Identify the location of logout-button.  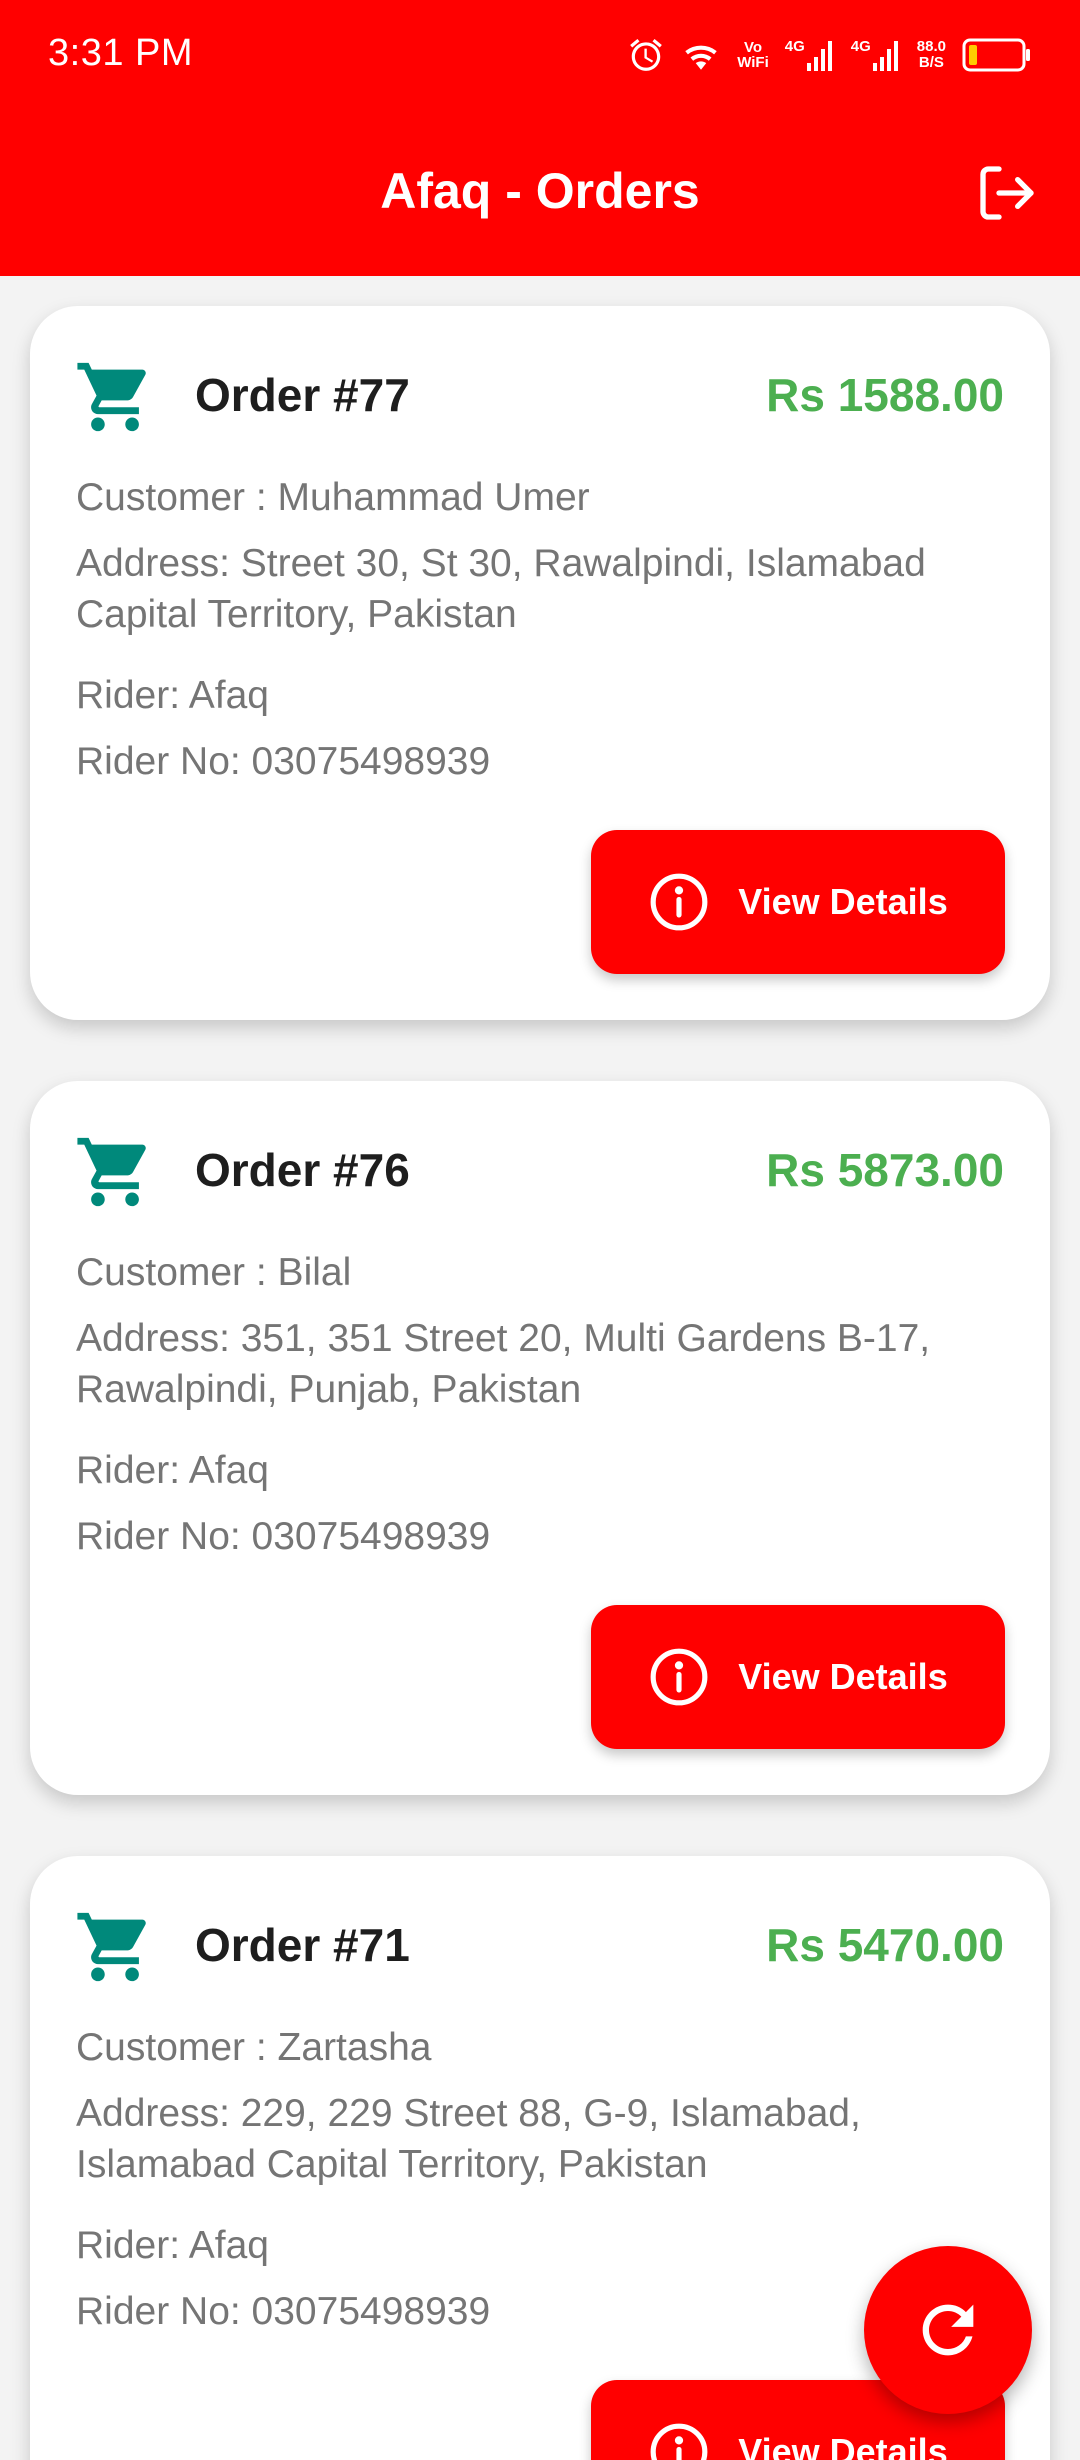
(1007, 193).